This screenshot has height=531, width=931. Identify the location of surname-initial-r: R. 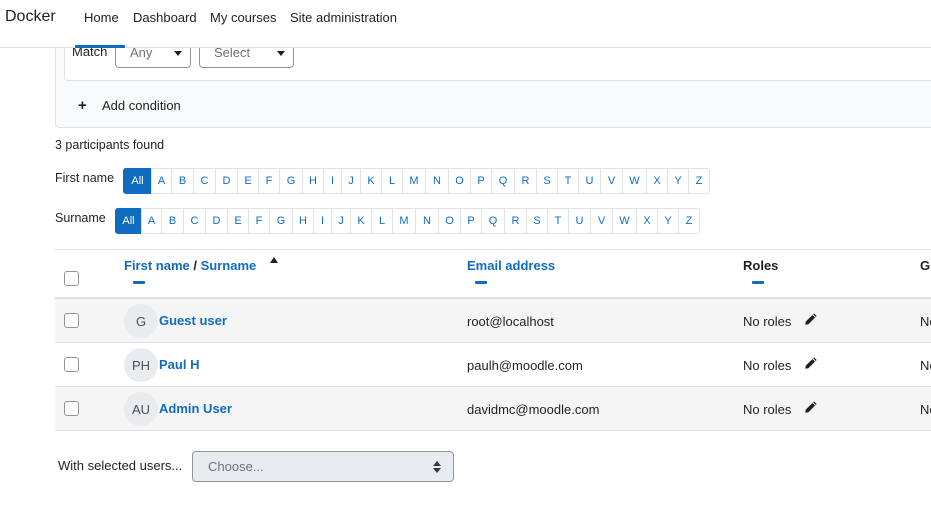
(515, 221).